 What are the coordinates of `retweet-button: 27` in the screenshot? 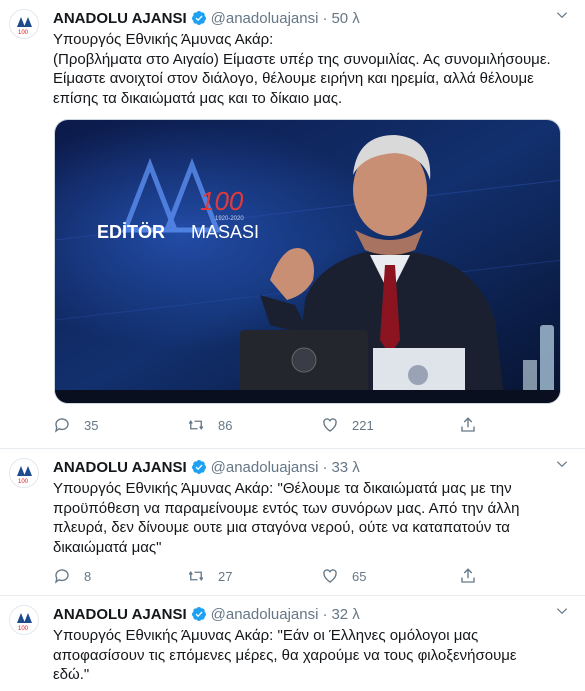 It's located at (209, 576).